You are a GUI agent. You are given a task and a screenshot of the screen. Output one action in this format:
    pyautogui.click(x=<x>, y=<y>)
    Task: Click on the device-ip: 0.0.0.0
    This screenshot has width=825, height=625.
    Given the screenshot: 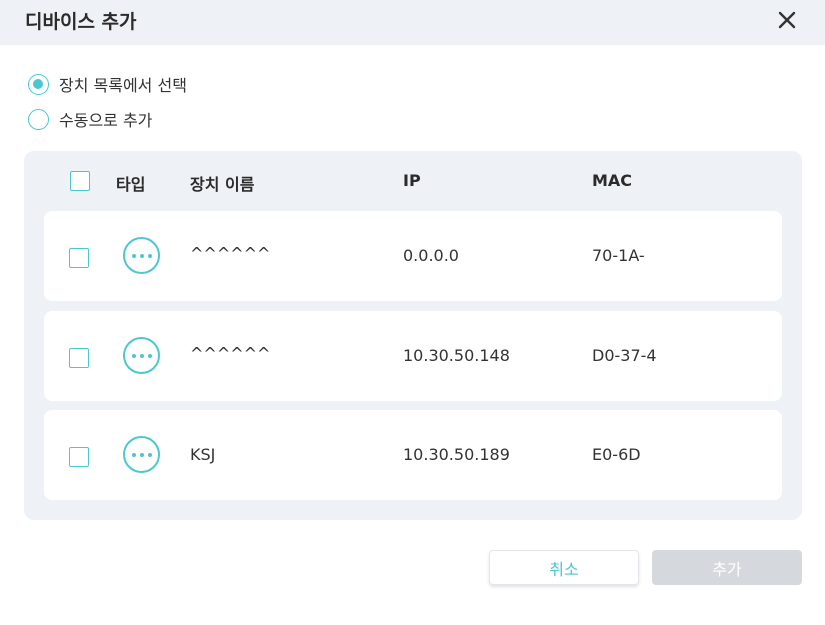 What is the action you would take?
    pyautogui.click(x=431, y=255)
    